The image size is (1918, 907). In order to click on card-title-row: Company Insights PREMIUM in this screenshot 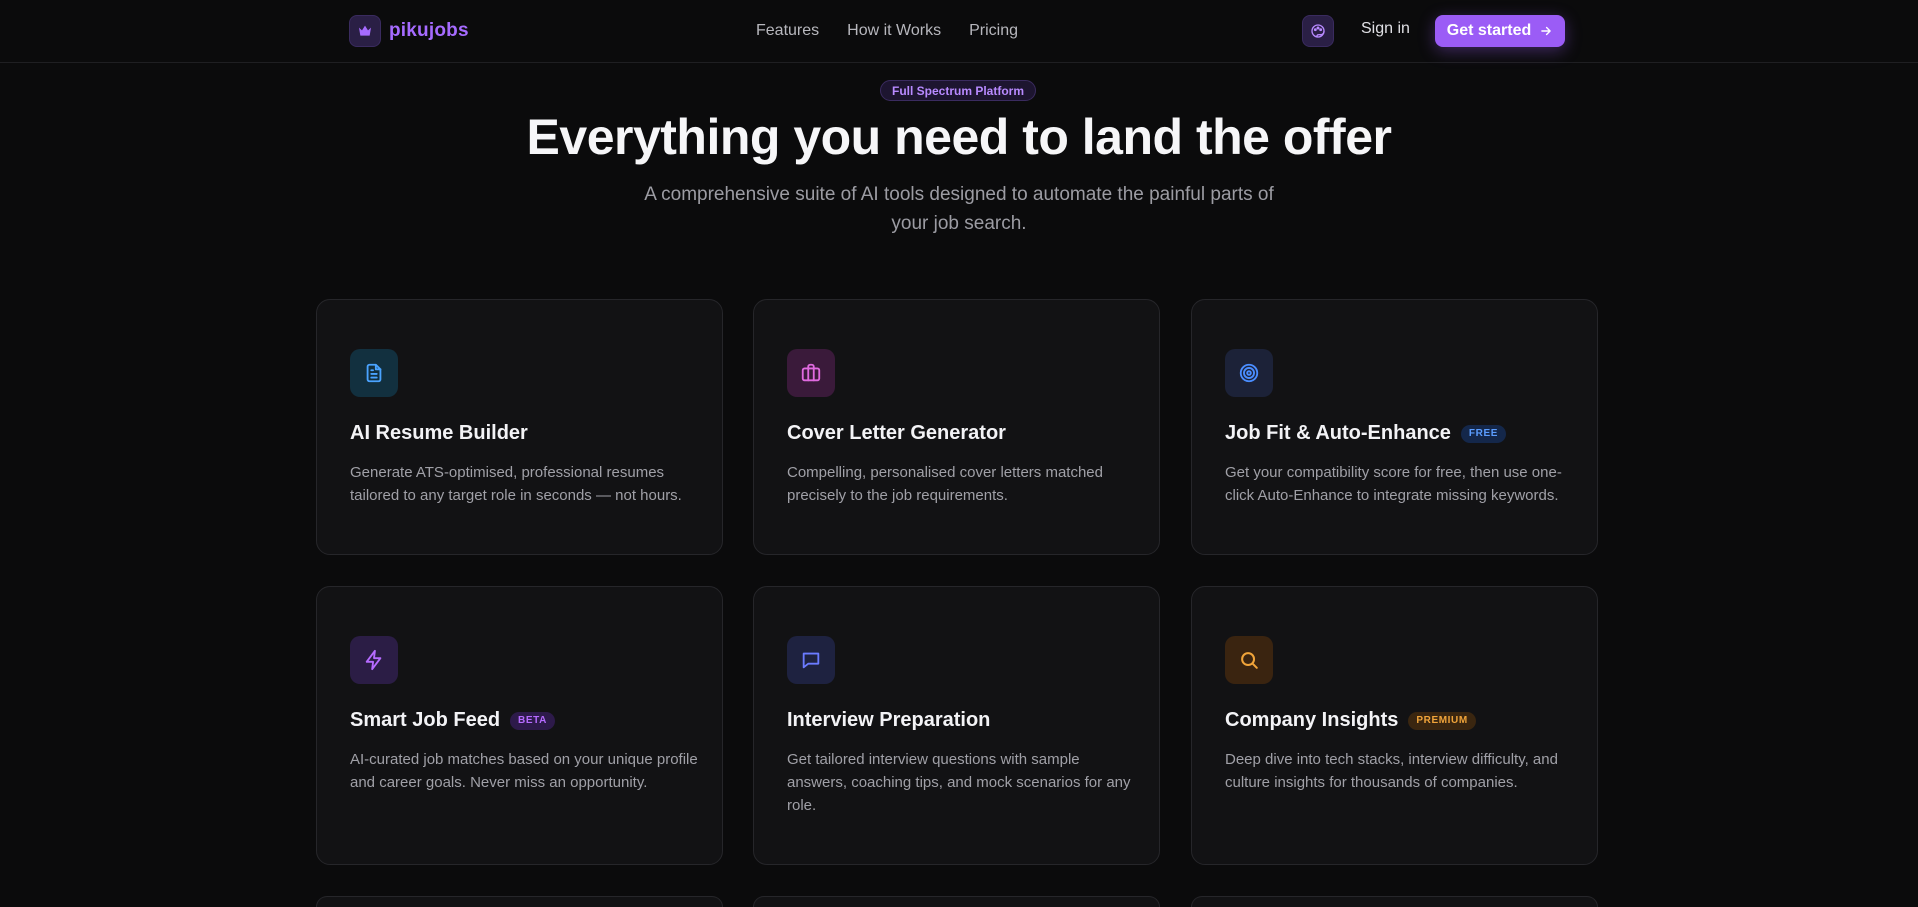, I will do `click(1350, 720)`.